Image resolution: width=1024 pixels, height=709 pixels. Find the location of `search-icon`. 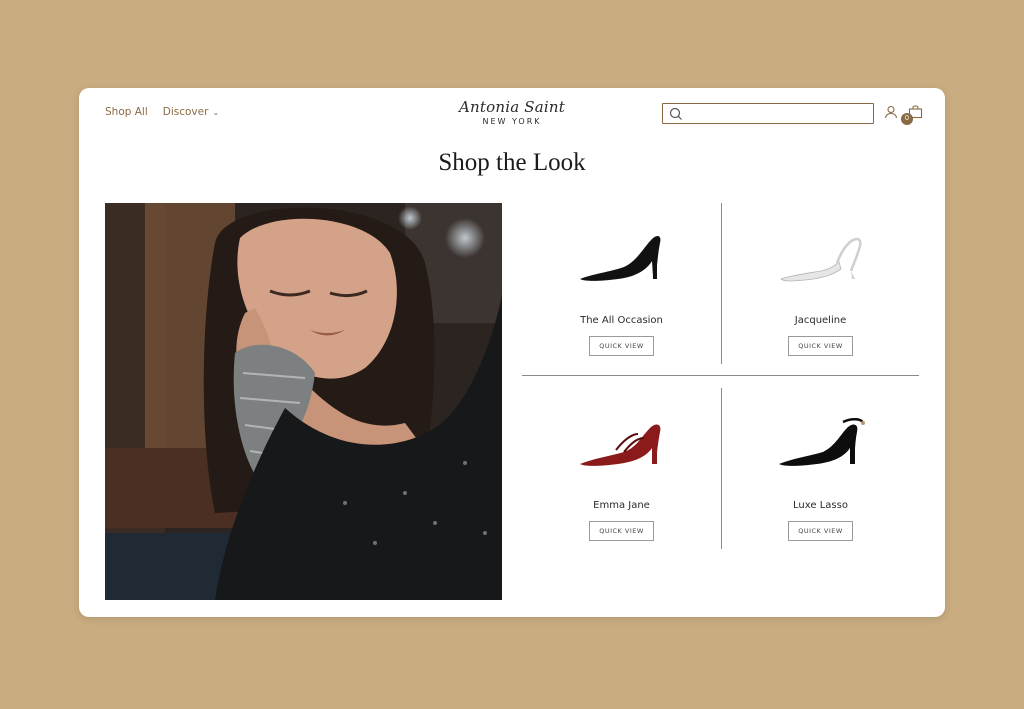

search-icon is located at coordinates (676, 114).